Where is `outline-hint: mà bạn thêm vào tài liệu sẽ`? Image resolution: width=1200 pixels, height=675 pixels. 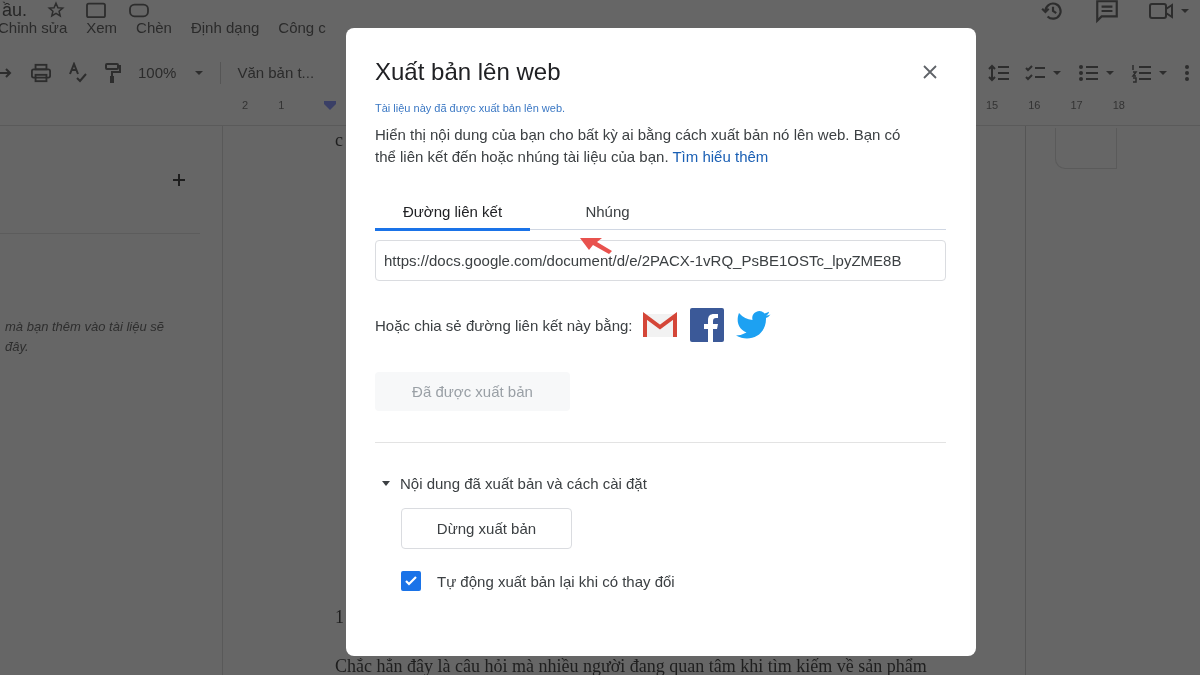 outline-hint: mà bạn thêm vào tài liệu sẽ is located at coordinates (85, 327).